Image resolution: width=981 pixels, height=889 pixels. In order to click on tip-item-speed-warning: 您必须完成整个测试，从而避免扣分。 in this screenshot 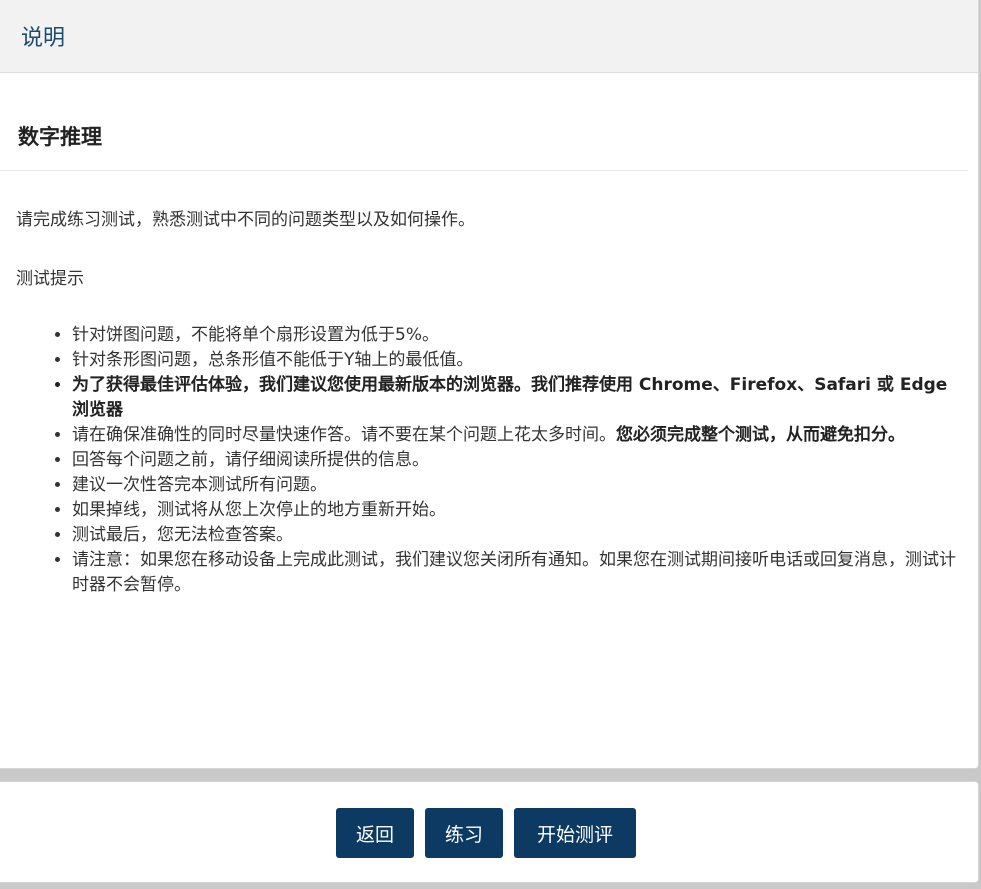, I will do `click(760, 435)`.